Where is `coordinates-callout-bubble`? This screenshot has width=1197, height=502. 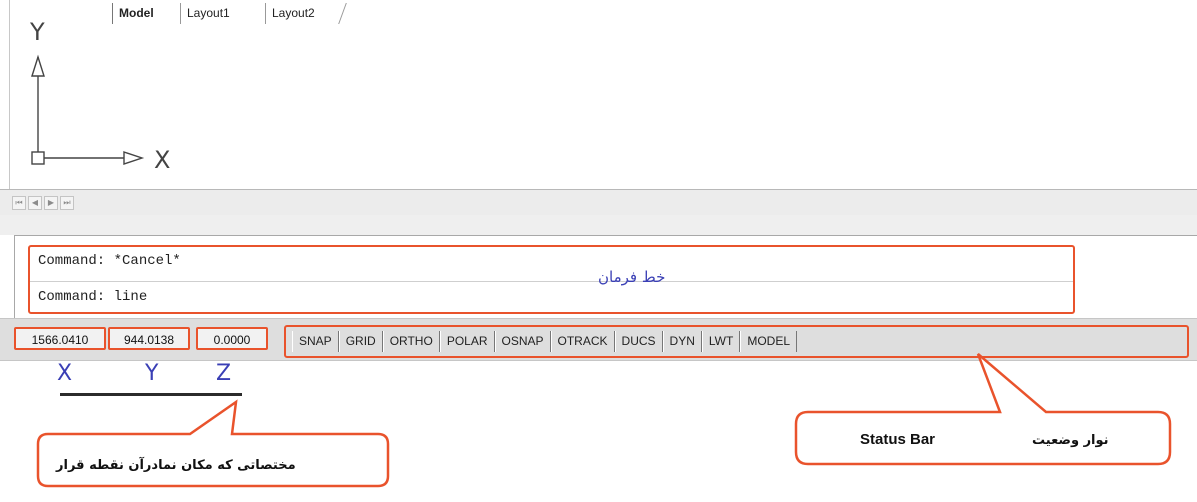
coordinates-callout-bubble is located at coordinates (213, 443).